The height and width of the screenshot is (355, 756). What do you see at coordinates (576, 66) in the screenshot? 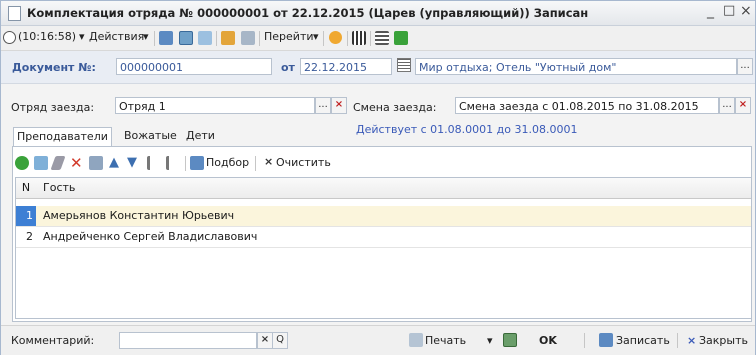
I see `place-field: Мир отдыха; Отель "Уютный дом"` at bounding box center [576, 66].